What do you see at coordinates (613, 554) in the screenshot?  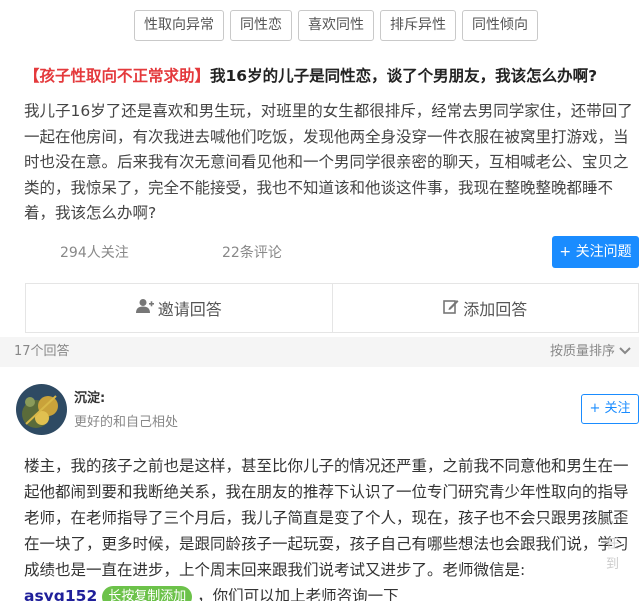 I see `watermark: 任 到` at bounding box center [613, 554].